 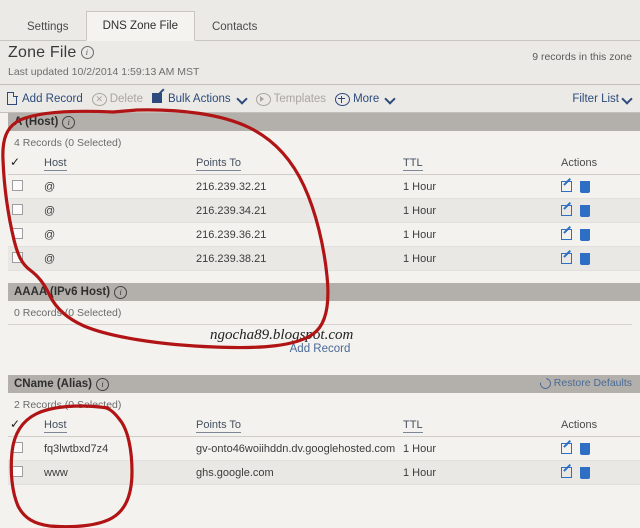 I want to click on row-host: fq3lwtbxd7z4, so click(x=76, y=448).